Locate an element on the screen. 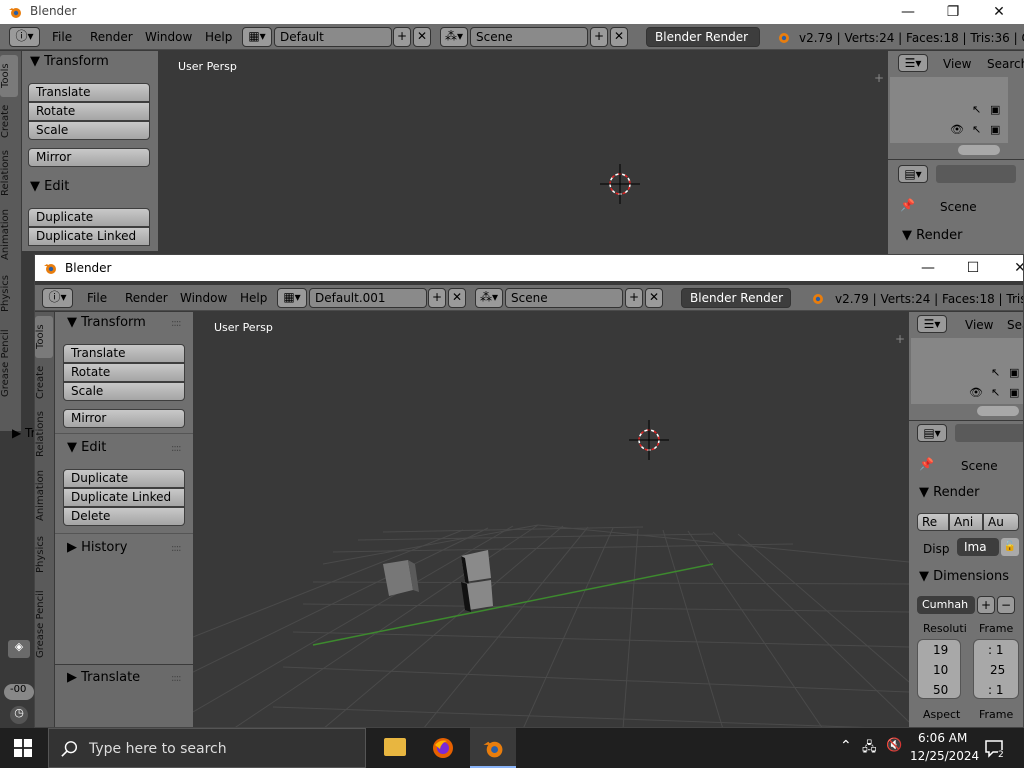 This screenshot has width=1024, height=768. network-icon: 🖧 is located at coordinates (869, 749).